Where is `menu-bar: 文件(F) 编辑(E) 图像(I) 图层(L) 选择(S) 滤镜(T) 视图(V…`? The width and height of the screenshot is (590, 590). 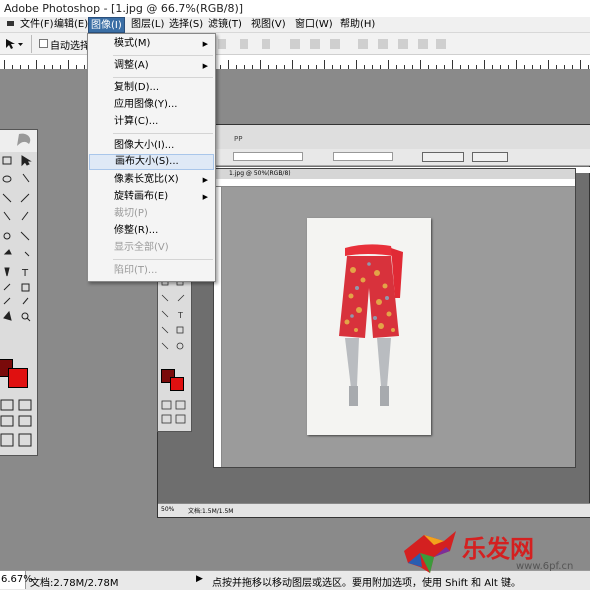
menu-bar: 文件(F) 编辑(E) 图像(I) 图层(L) 选择(S) 滤镜(T) 视图(V… is located at coordinates (295, 25).